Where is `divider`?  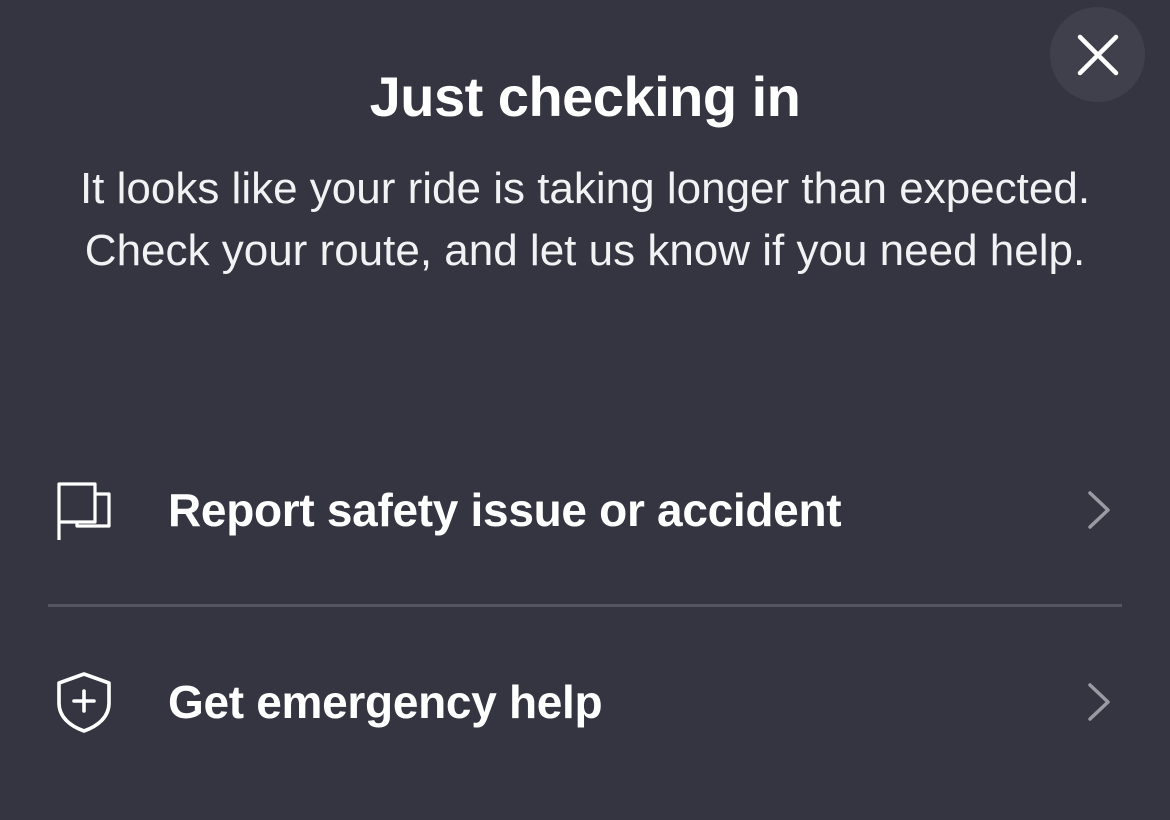
divider is located at coordinates (585, 605).